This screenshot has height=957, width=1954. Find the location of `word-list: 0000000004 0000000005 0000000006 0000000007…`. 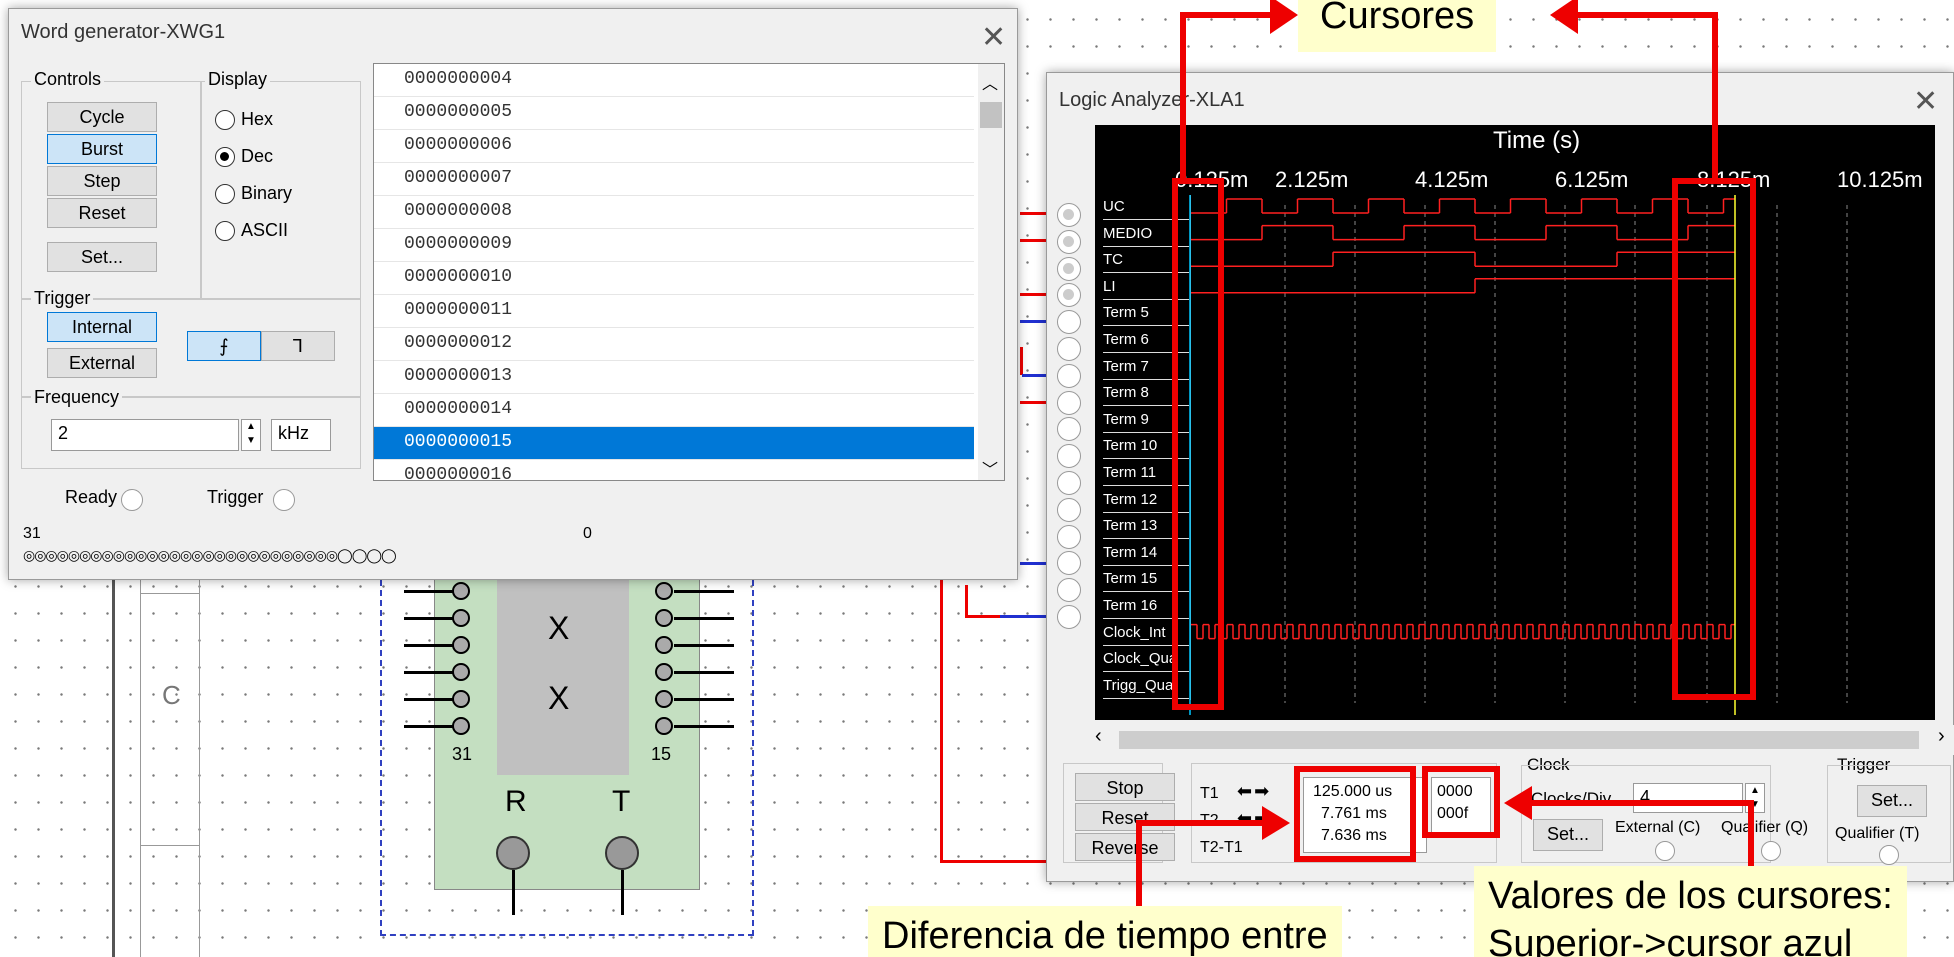

word-list: 0000000004 0000000005 0000000006 0000000007… is located at coordinates (689, 272).